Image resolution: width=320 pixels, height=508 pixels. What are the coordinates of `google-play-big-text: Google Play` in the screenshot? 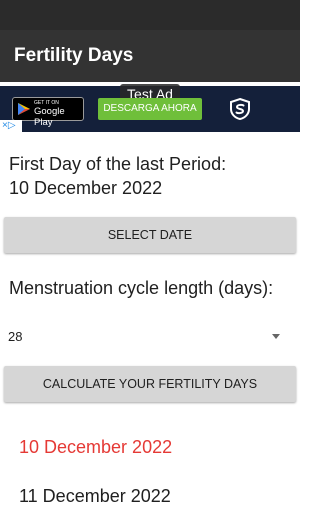 It's located at (49, 117).